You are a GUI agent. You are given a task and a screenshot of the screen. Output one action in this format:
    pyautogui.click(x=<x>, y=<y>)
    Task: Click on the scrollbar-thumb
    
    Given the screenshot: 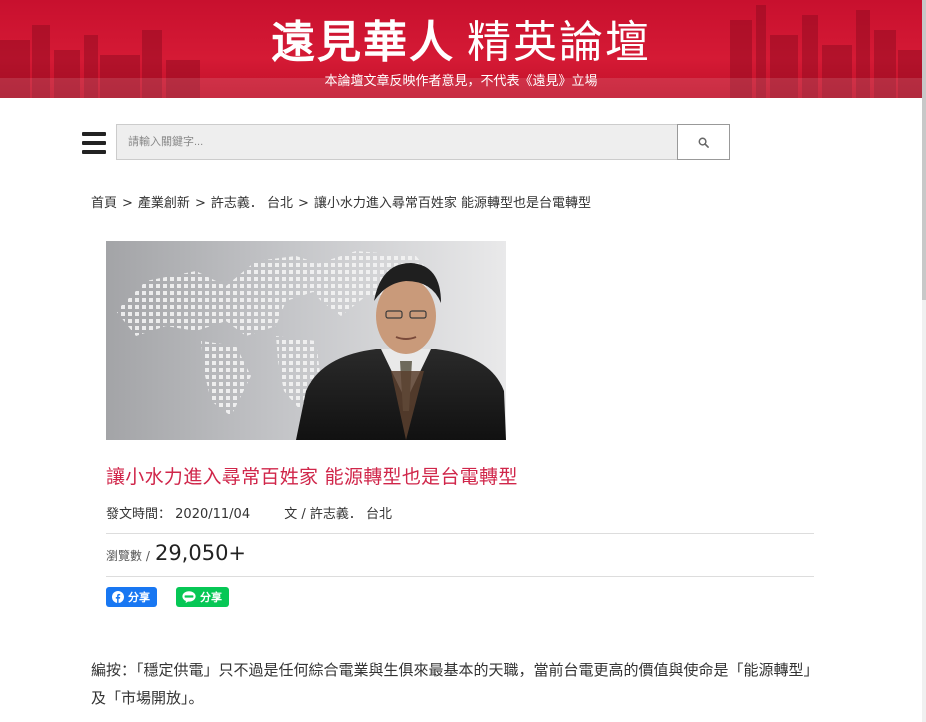 What is the action you would take?
    pyautogui.click(x=924, y=150)
    